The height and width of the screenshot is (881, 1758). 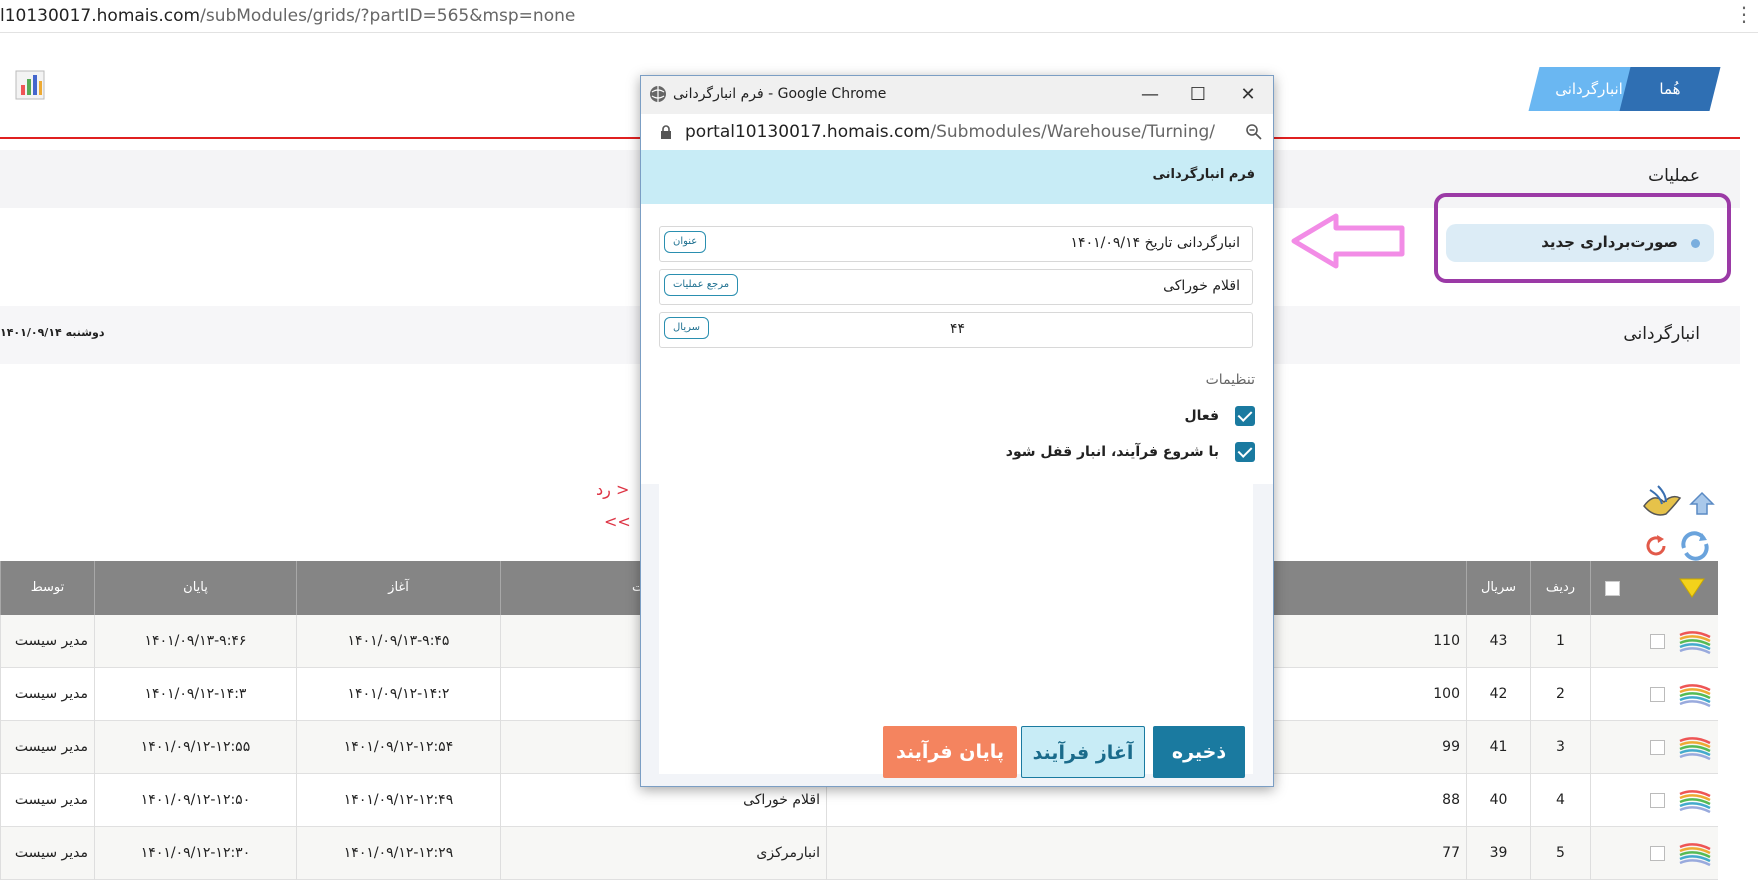 What do you see at coordinates (1654, 588) in the screenshot?
I see `header-select` at bounding box center [1654, 588].